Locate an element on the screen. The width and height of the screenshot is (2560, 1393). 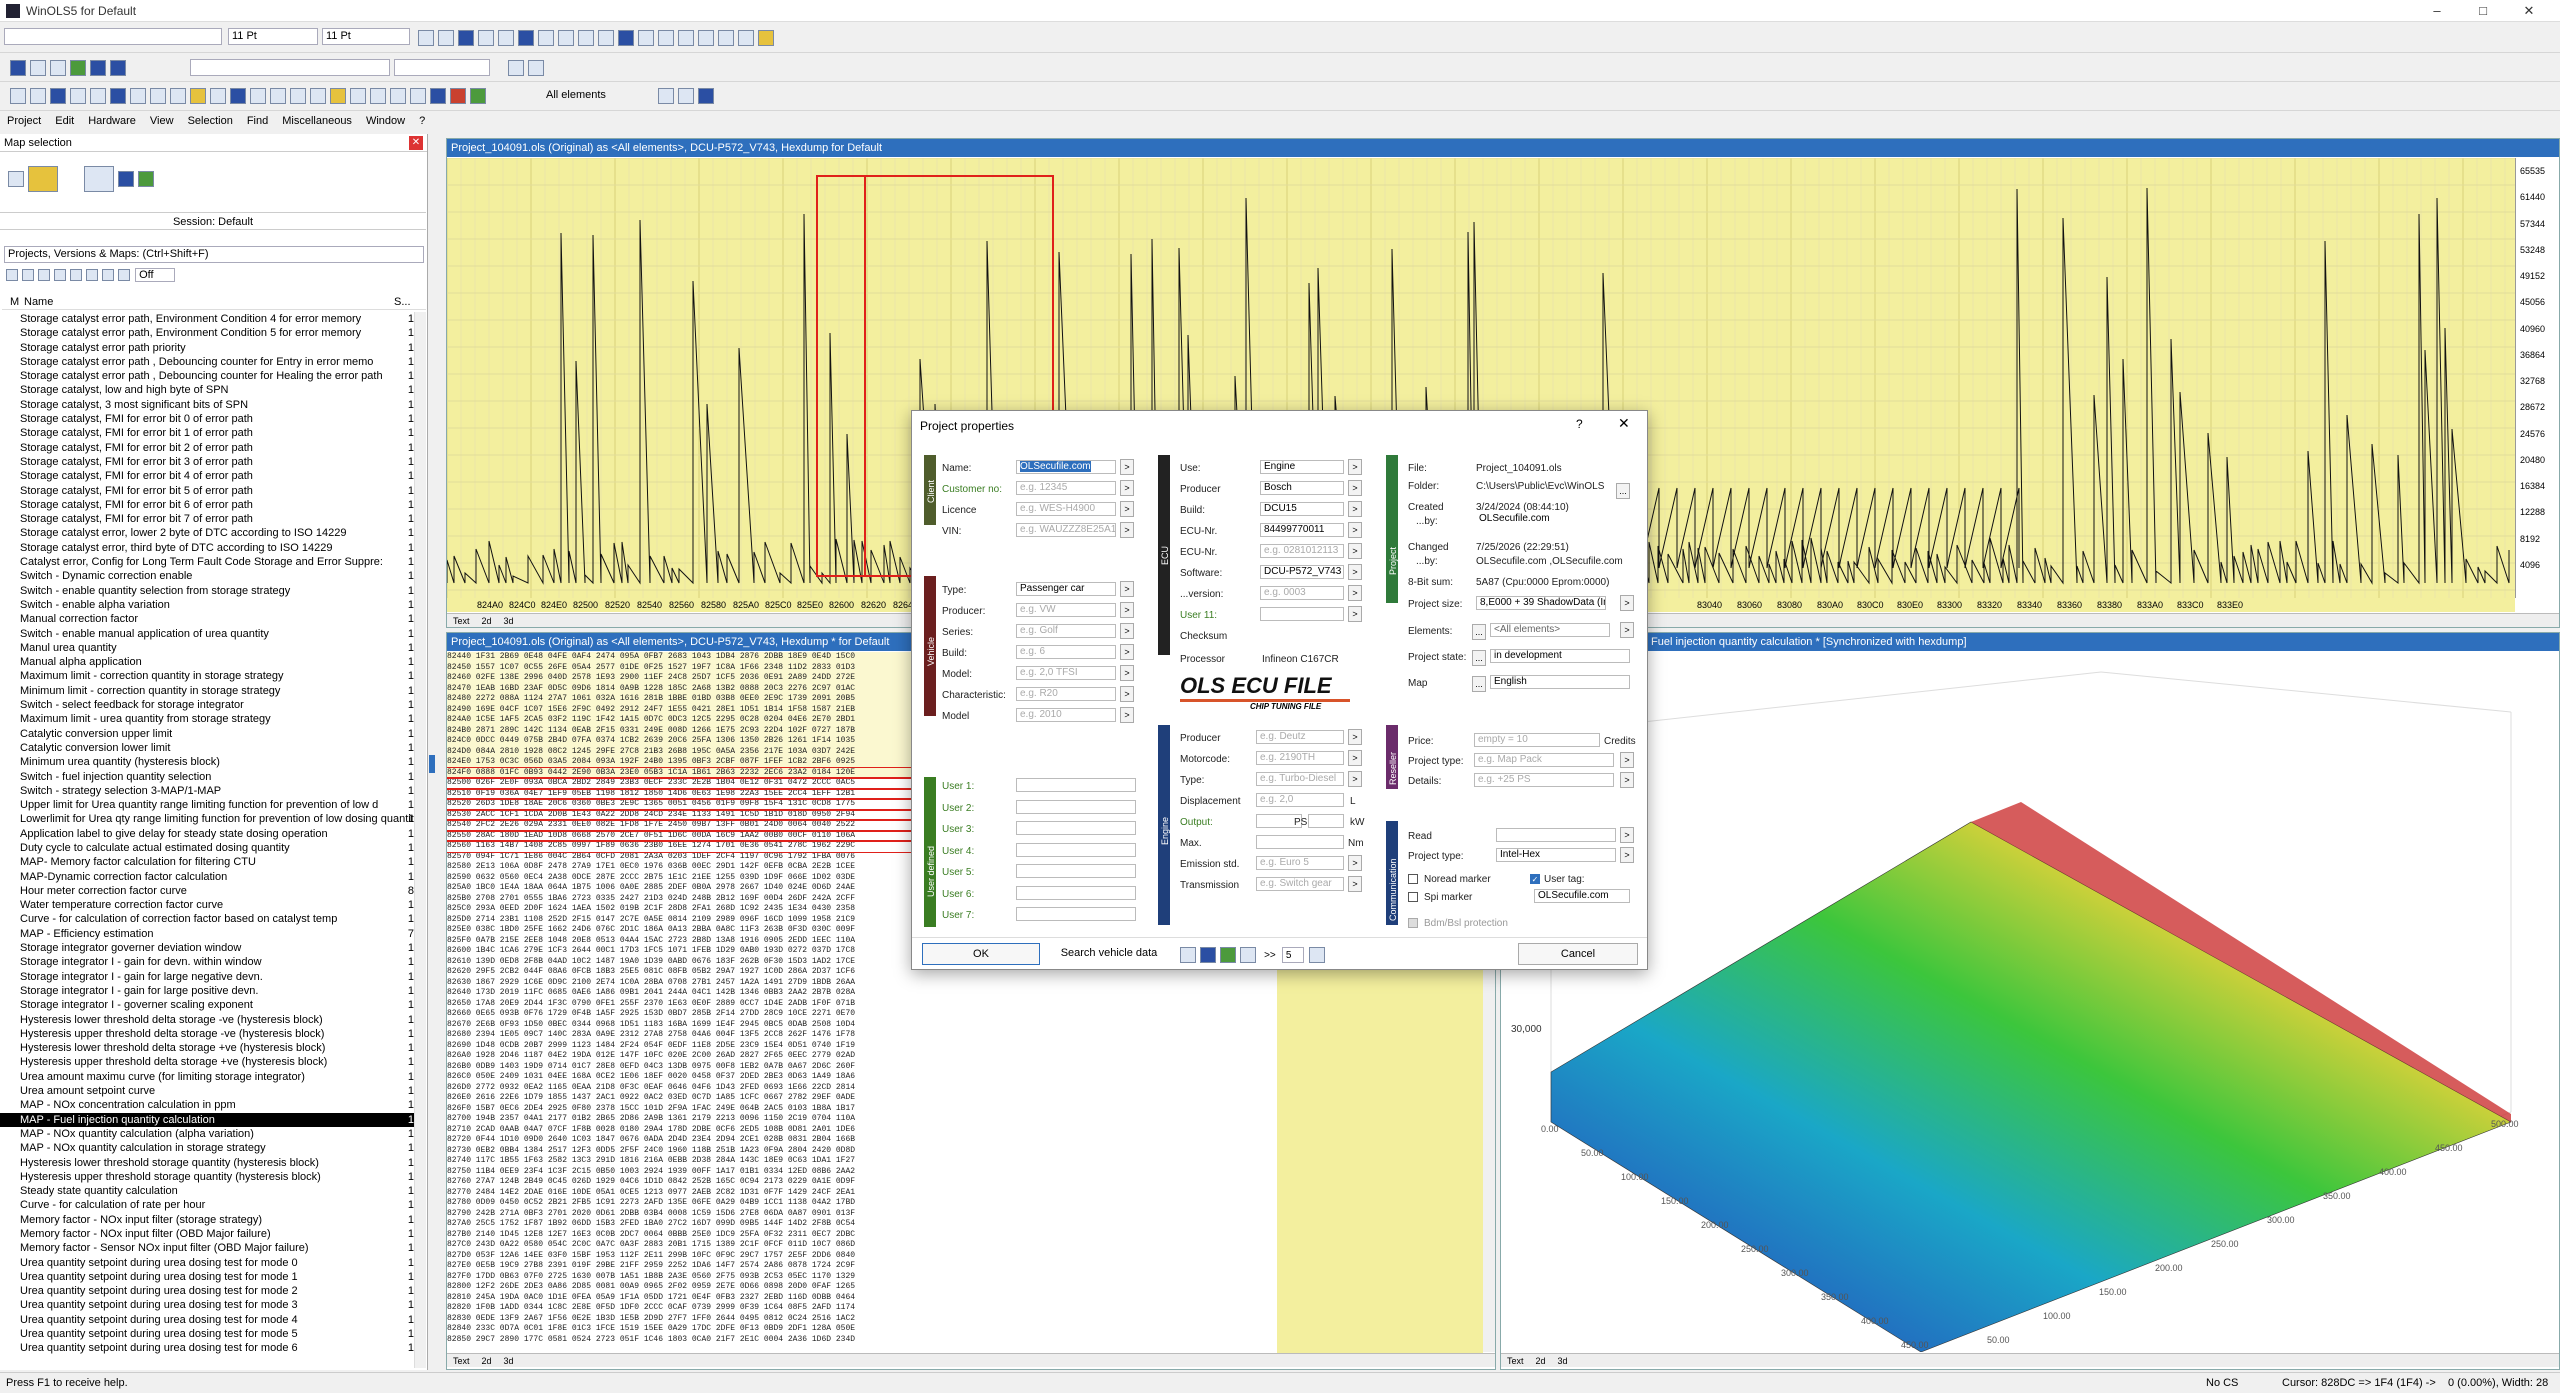
list-item: Switch - strategy selection 3-MAP/1-MAP 1 is located at coordinates (213, 791).